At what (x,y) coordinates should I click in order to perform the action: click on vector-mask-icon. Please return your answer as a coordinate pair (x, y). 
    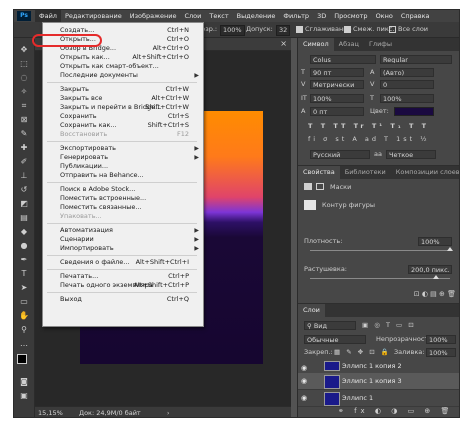
    Looking at the image, I should click on (320, 186).